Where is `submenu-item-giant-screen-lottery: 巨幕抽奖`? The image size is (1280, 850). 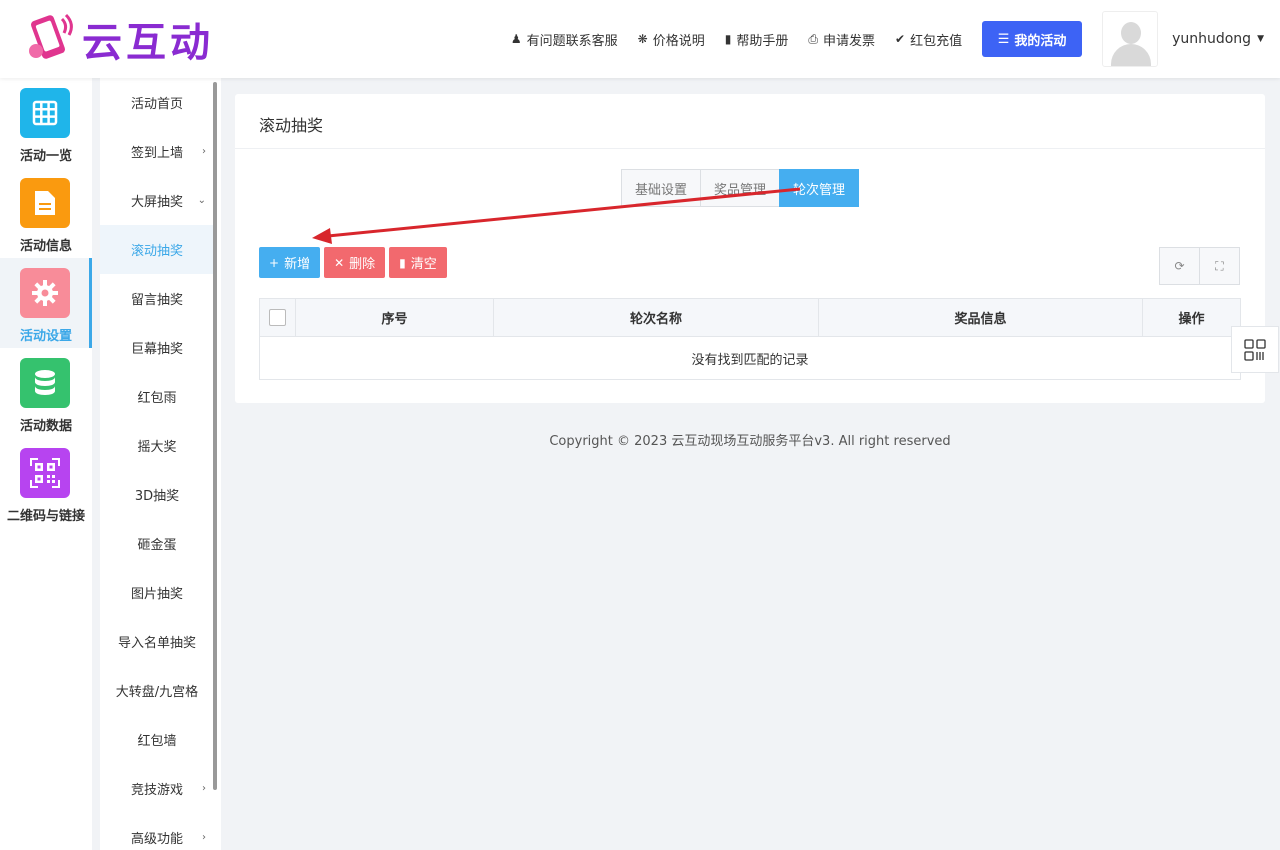 submenu-item-giant-screen-lottery: 巨幕抽奖 is located at coordinates (157, 347).